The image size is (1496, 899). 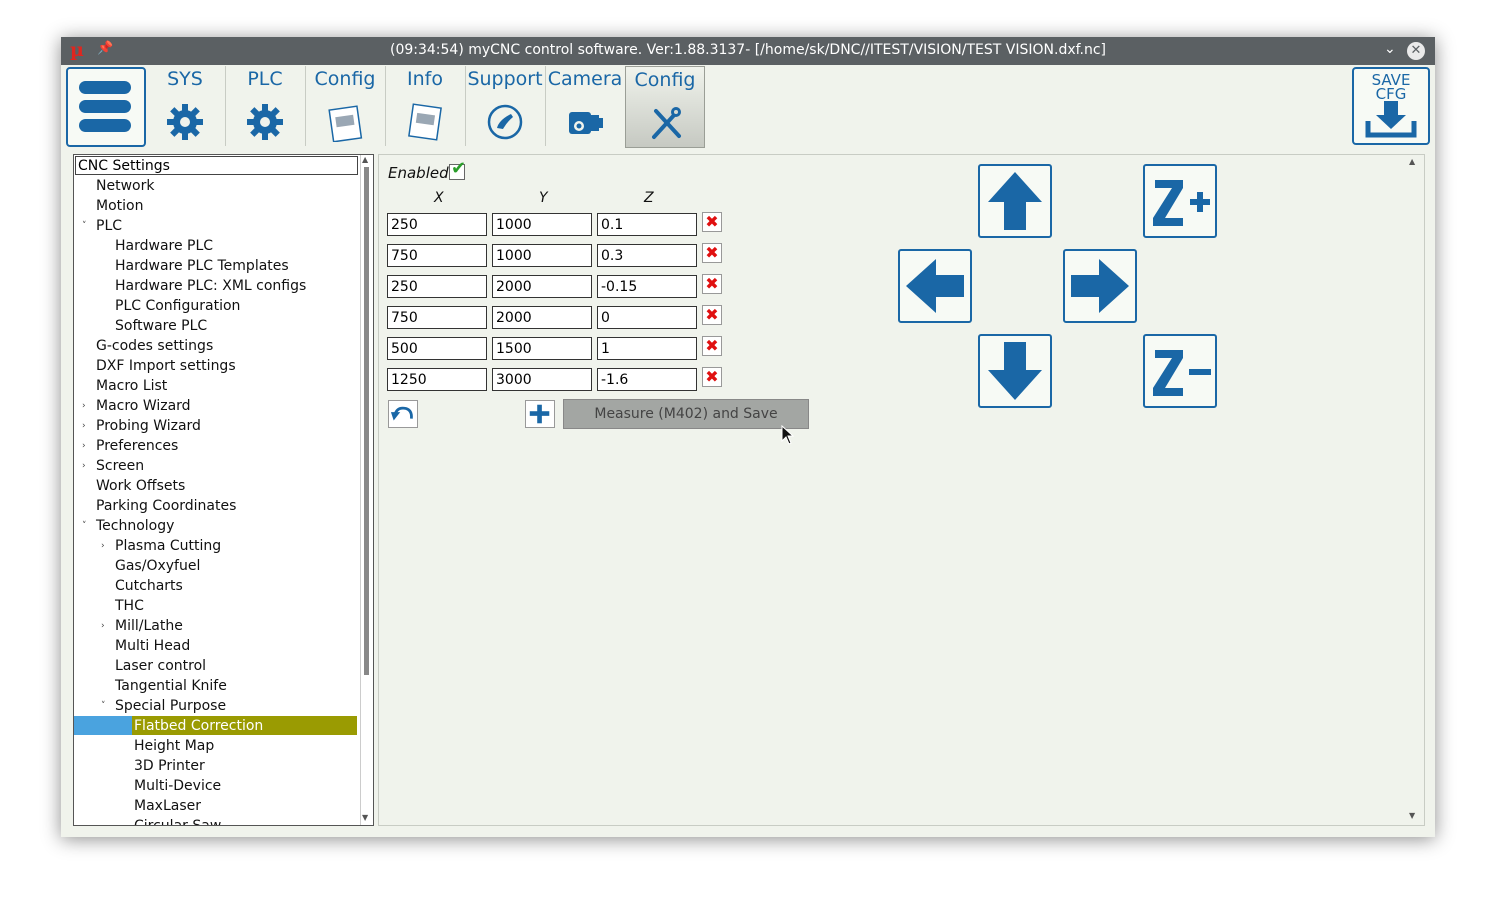 I want to click on tree-item: Height Map, so click(x=174, y=746).